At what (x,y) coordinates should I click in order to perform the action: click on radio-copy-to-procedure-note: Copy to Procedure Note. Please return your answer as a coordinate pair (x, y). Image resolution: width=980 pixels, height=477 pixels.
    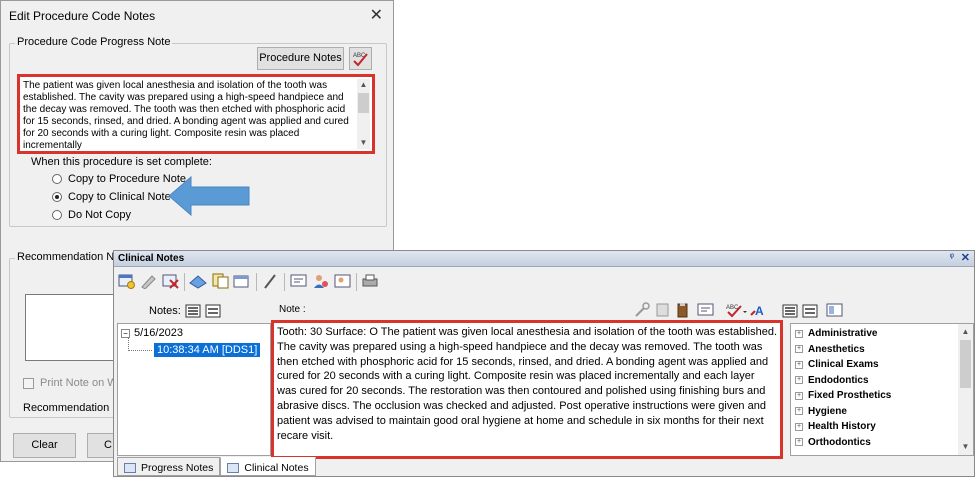
    Looking at the image, I should click on (119, 179).